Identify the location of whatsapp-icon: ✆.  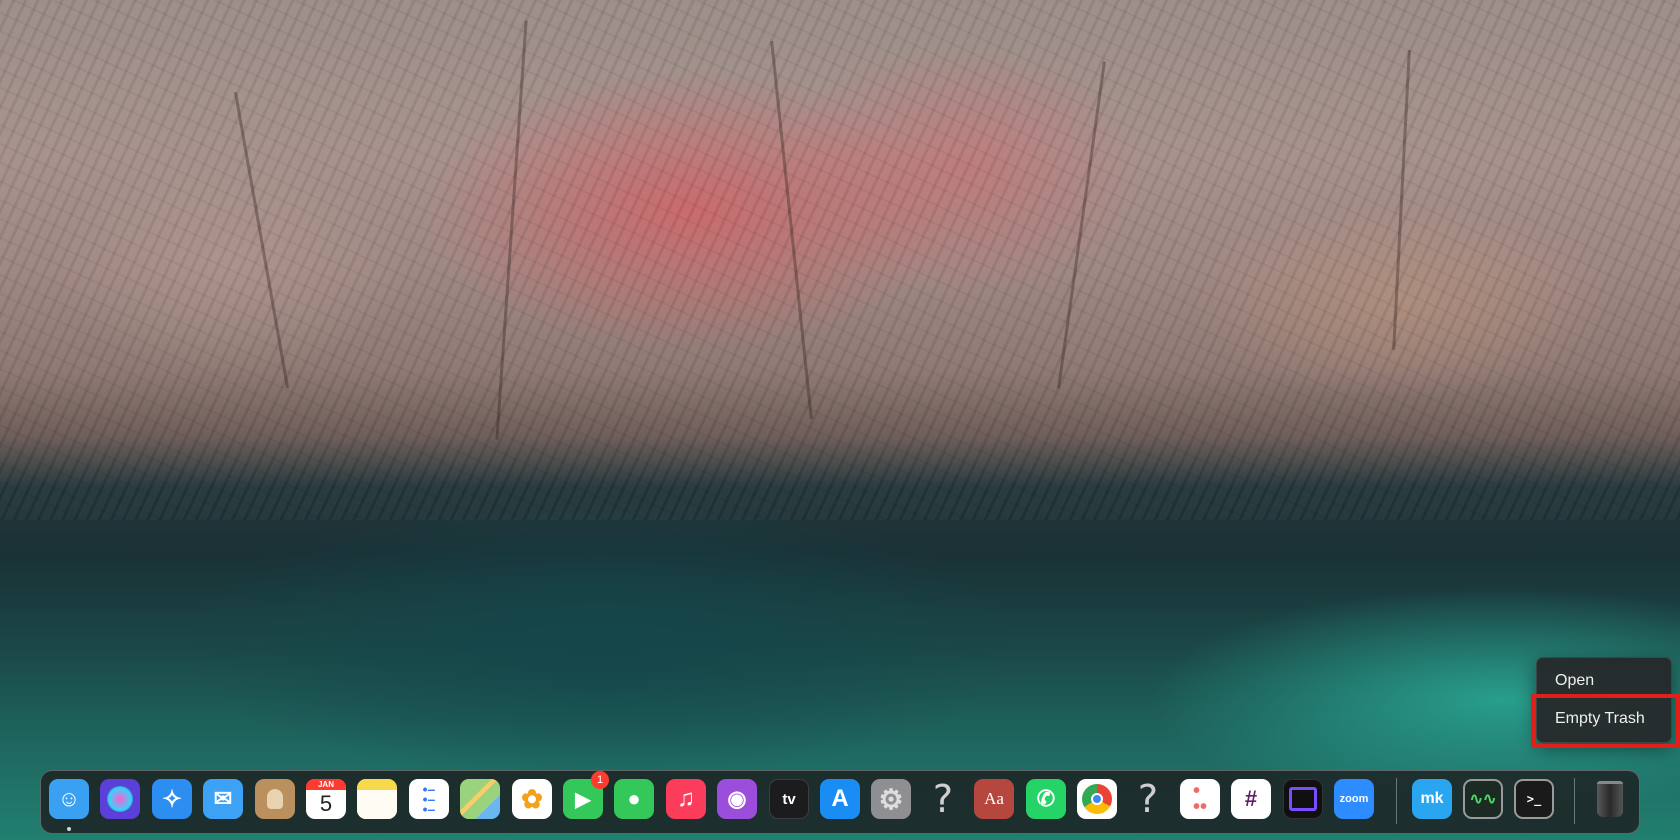
(1046, 798).